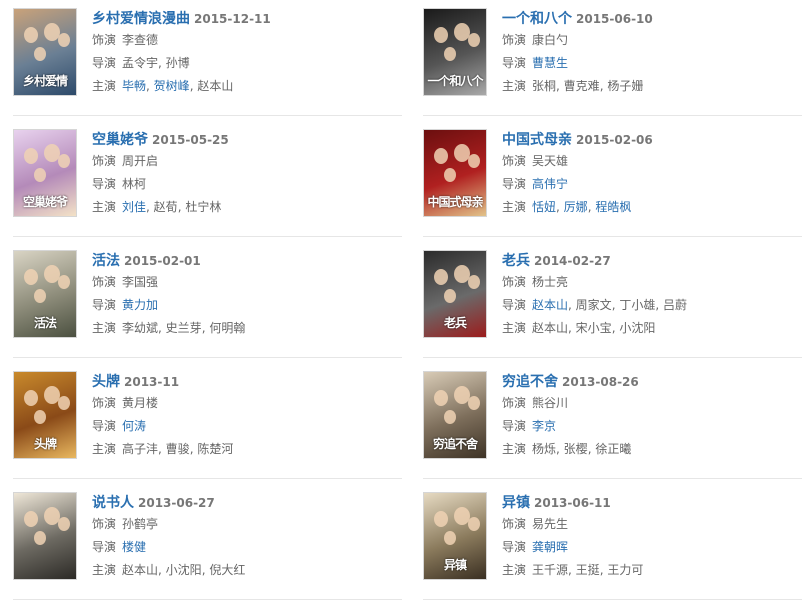  What do you see at coordinates (106, 382) in the screenshot?
I see `movie-title-link: 头牌` at bounding box center [106, 382].